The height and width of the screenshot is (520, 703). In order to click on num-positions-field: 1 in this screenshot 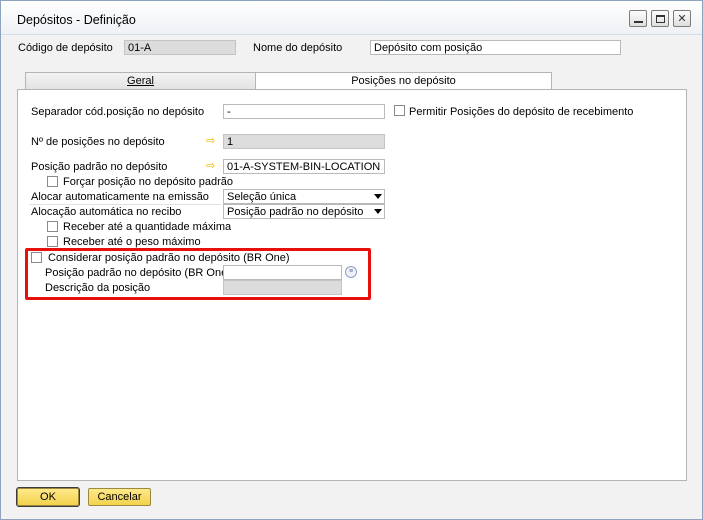, I will do `click(304, 141)`.